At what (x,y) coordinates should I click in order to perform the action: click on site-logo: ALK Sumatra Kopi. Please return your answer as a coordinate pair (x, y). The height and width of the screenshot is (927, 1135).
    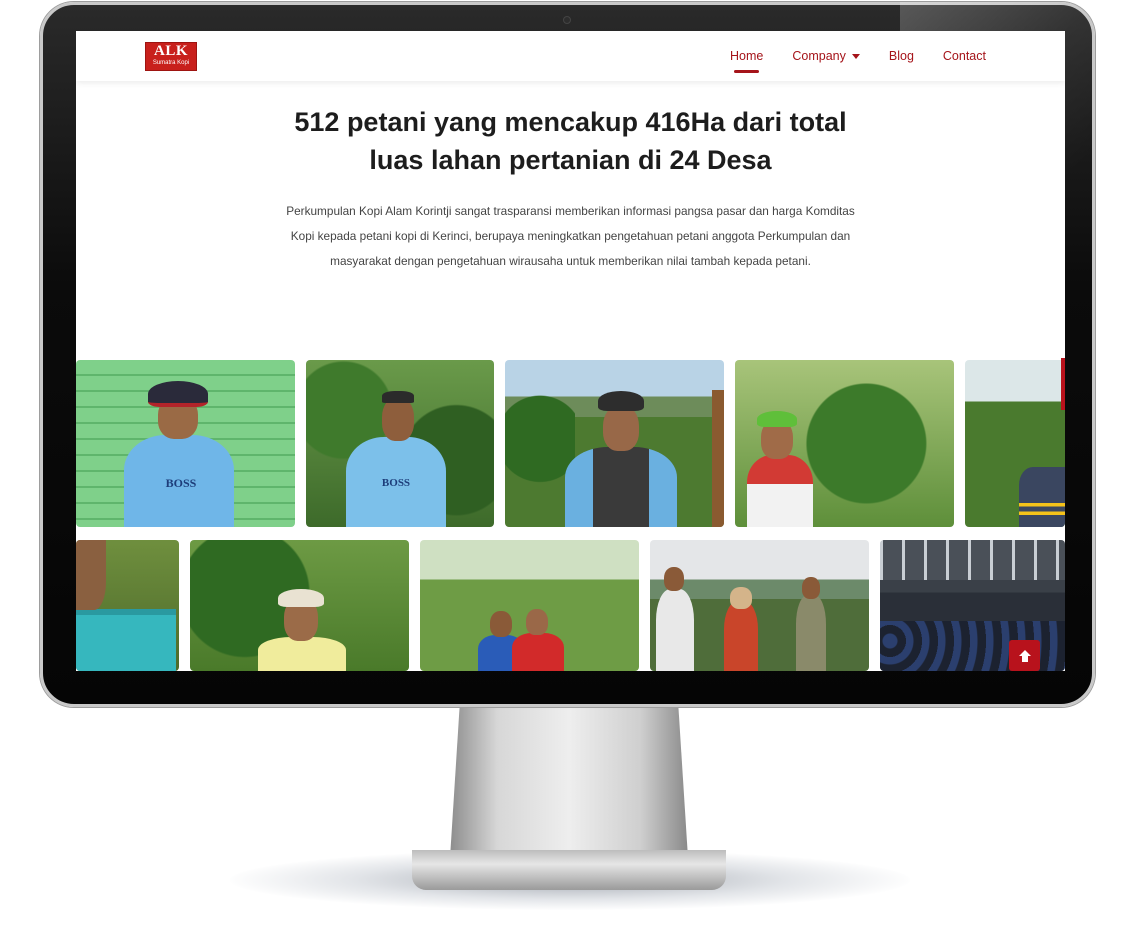
    Looking at the image, I should click on (171, 56).